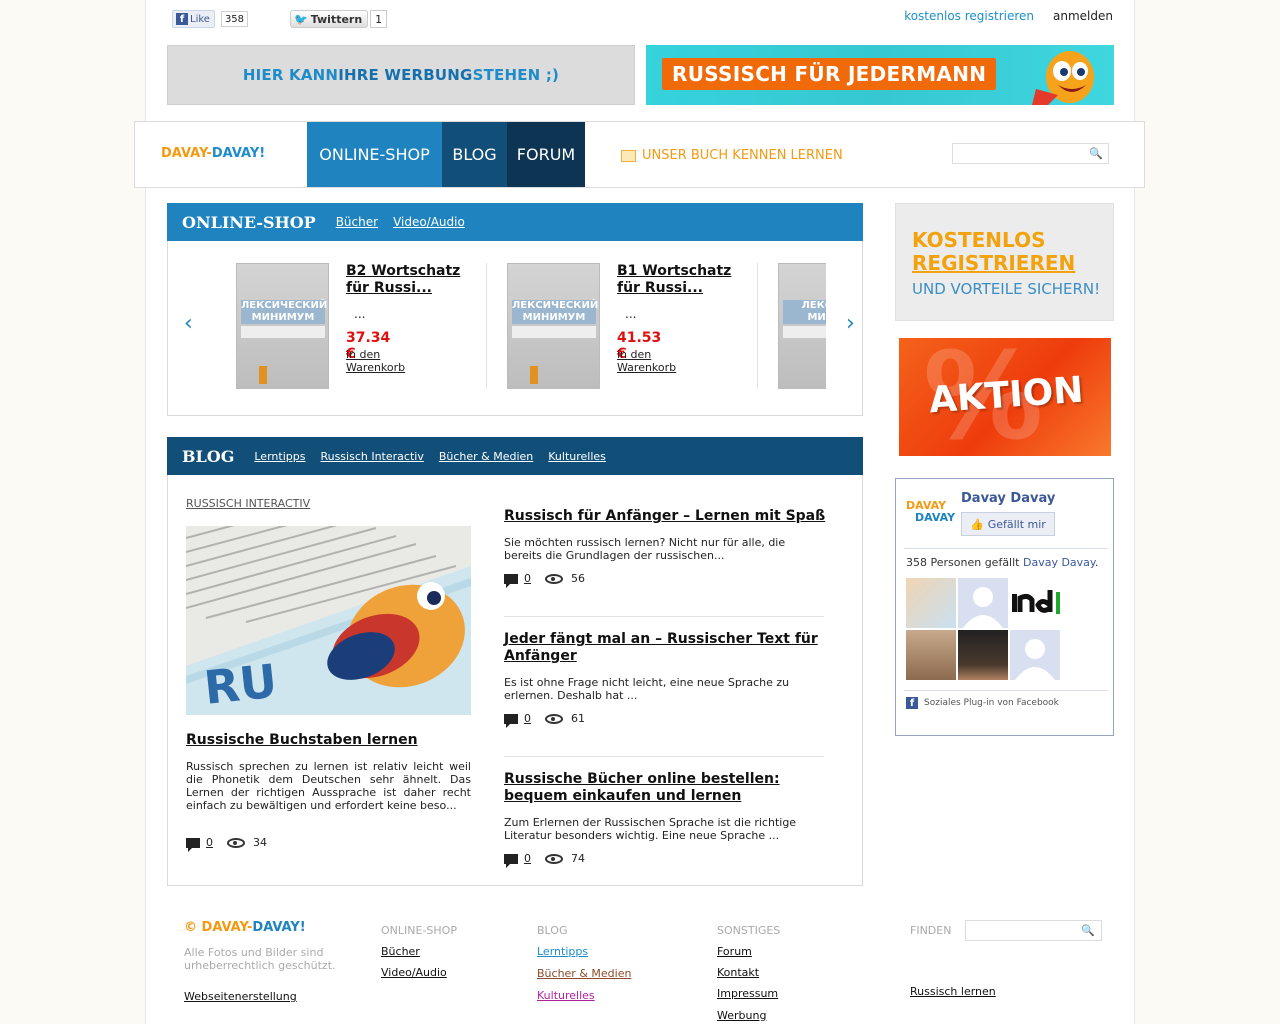  What do you see at coordinates (584, 973) in the screenshot?
I see `footer-link-buecher-medien: Bücher & Medien` at bounding box center [584, 973].